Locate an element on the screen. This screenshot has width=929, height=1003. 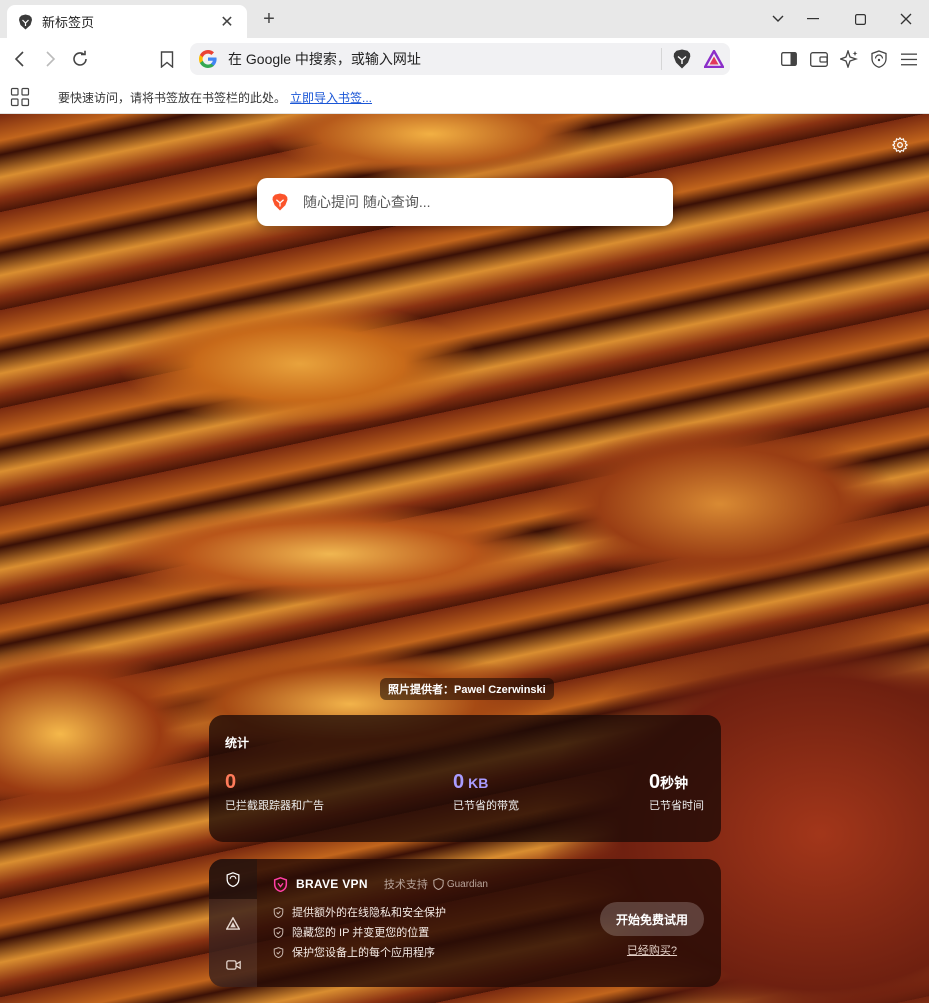
stats-widget: 统计 0 已拦截跟踪器和广告 0 KB 已节省的带宽 0秒钟 已节省时间 is located at coordinates (465, 778).